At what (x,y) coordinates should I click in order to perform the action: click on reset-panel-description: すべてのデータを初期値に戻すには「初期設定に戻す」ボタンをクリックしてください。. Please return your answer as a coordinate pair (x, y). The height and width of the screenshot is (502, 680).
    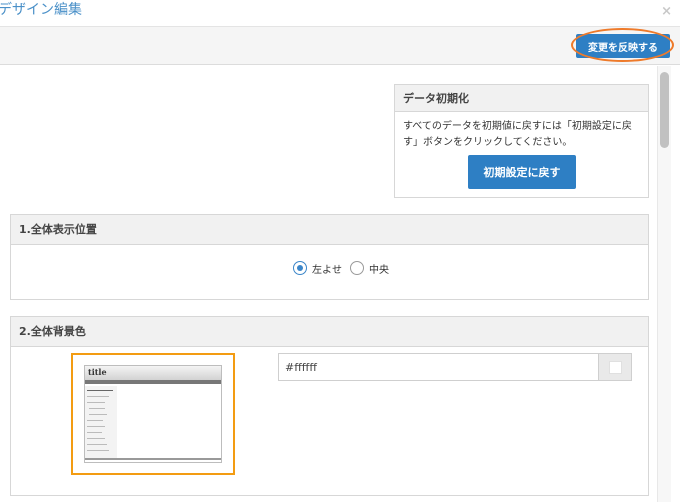
    Looking at the image, I should click on (517, 134).